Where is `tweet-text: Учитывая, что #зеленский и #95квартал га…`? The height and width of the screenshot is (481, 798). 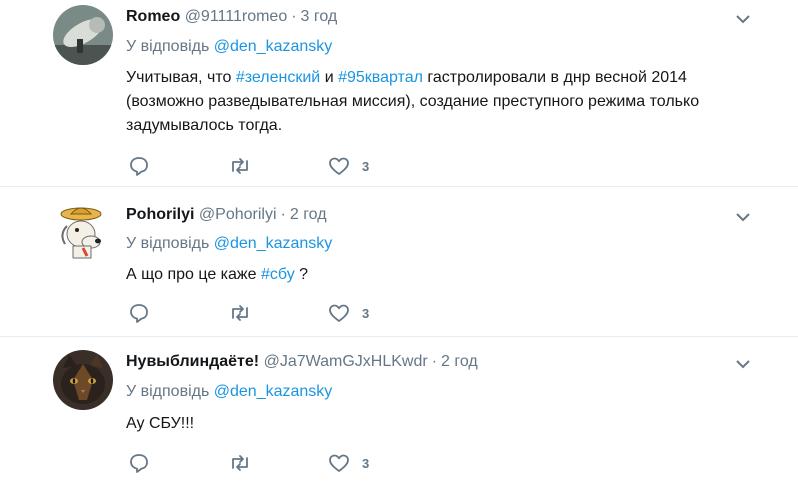 tweet-text: Учитывая, что #зеленский и #95квартал га… is located at coordinates (446, 102).